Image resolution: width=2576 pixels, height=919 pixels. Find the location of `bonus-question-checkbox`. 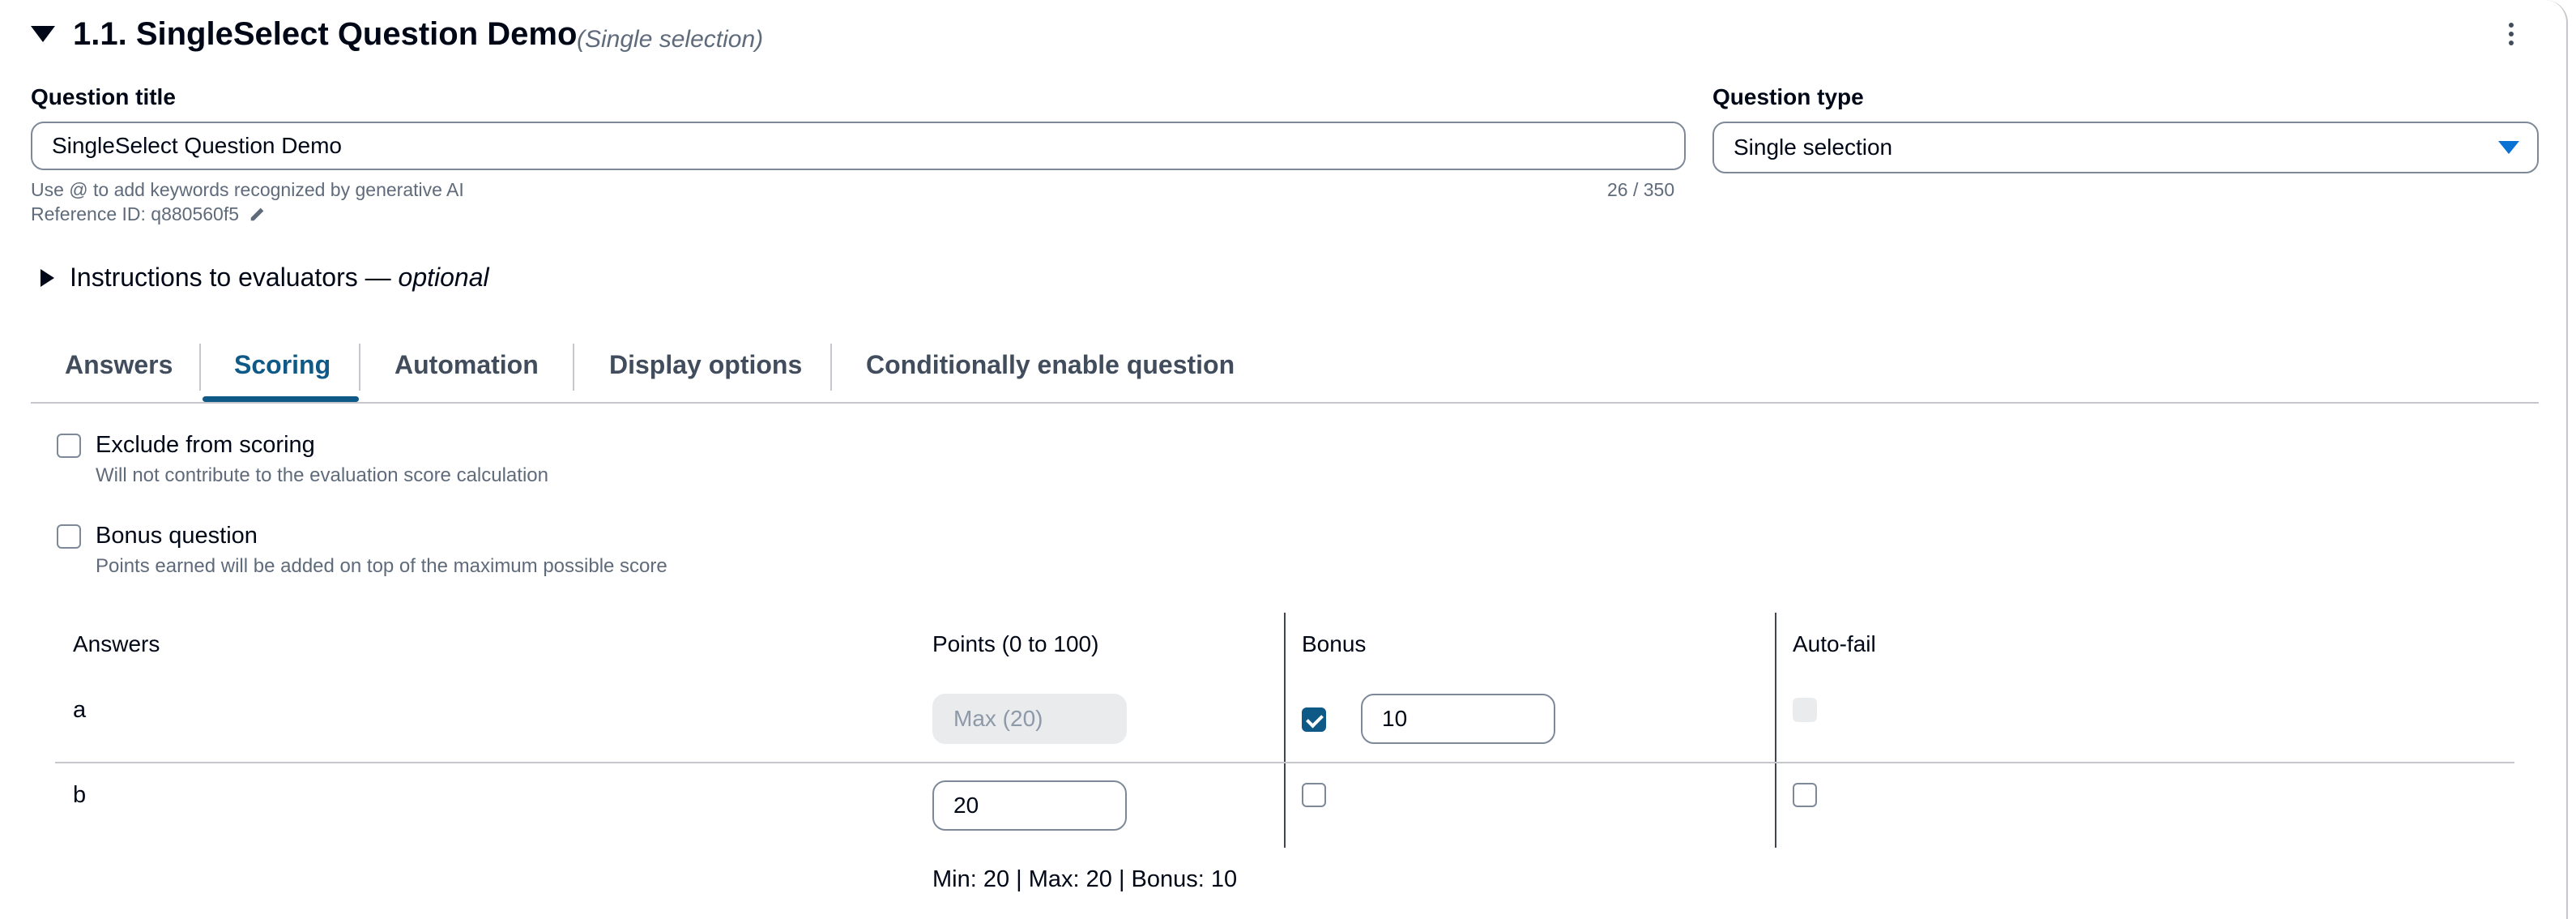

bonus-question-checkbox is located at coordinates (69, 536).